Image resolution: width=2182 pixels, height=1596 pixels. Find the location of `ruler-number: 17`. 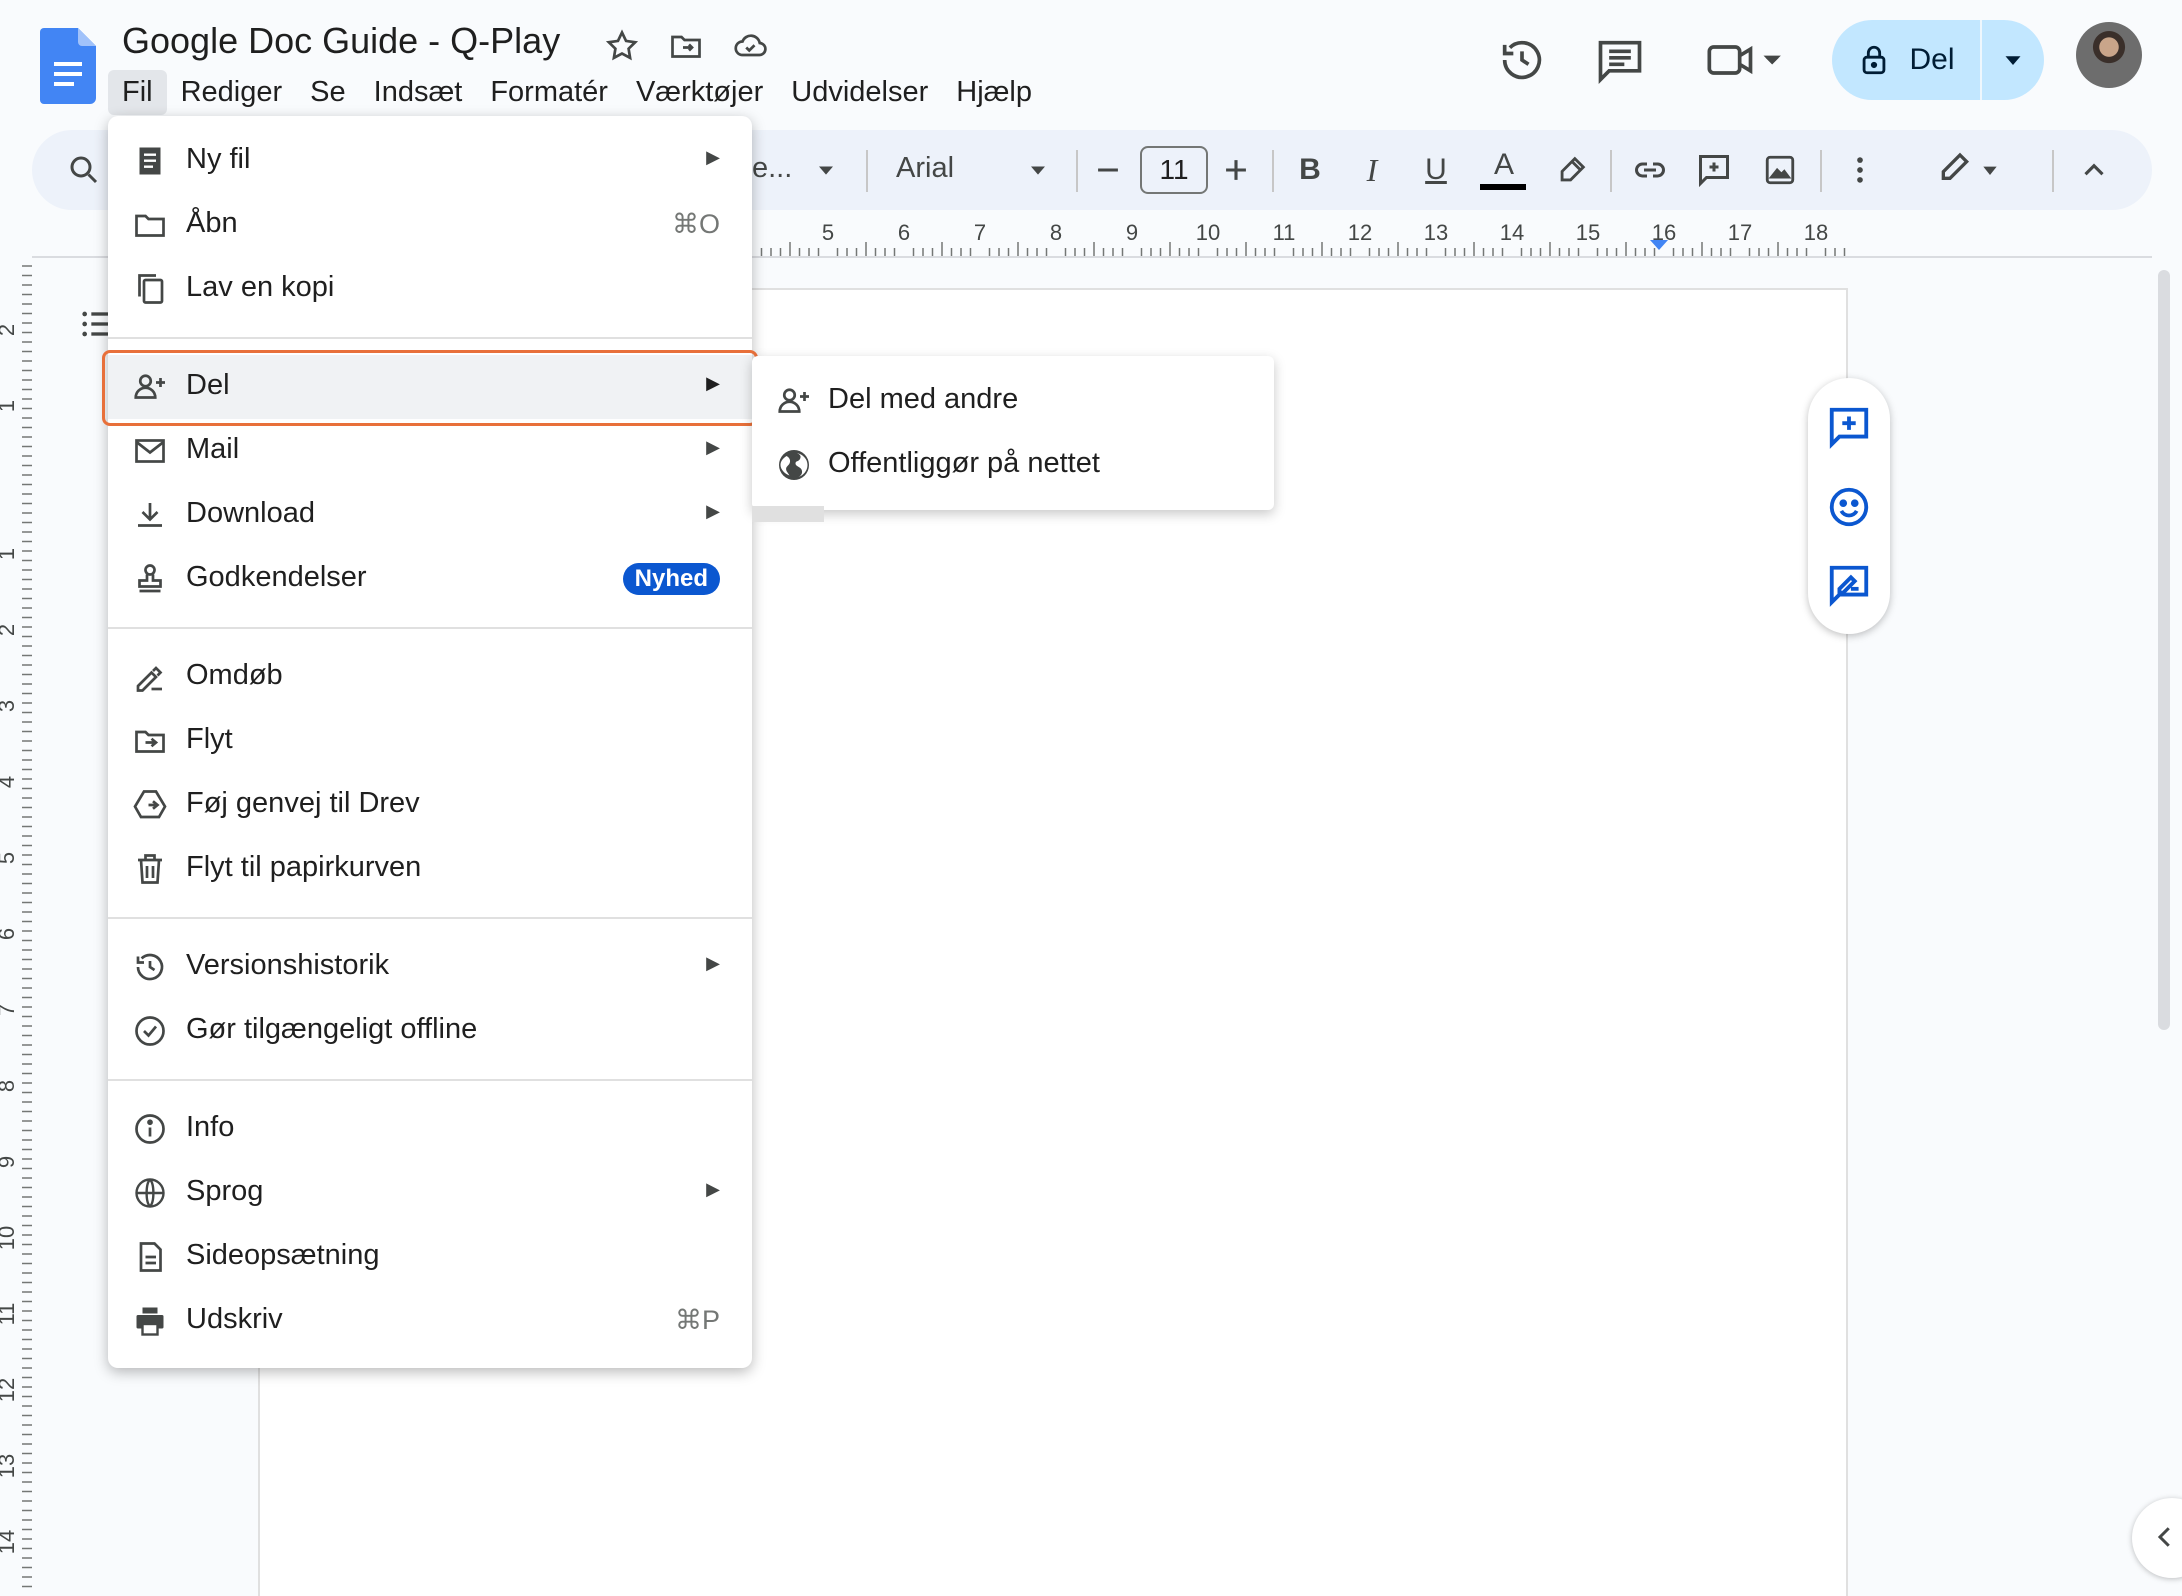

ruler-number: 17 is located at coordinates (1740, 232).